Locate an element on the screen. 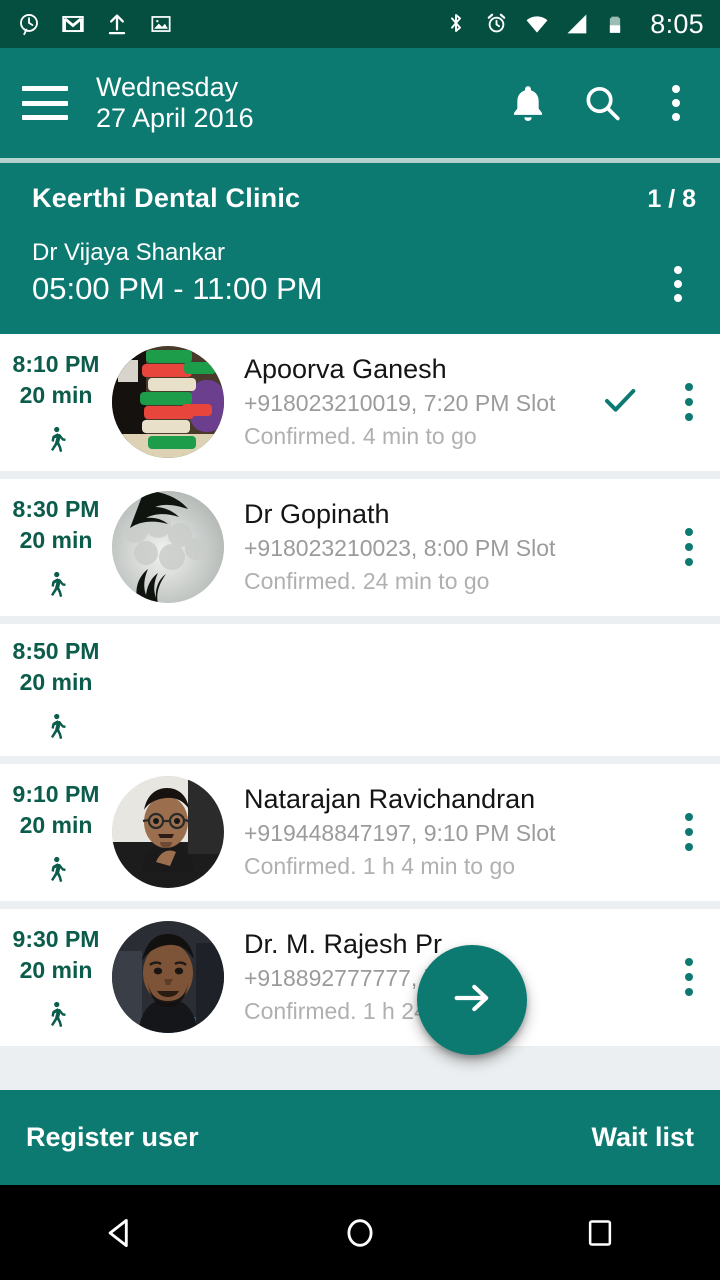 This screenshot has height=1280, width=720. clinic-appointment-count: 1 / 8 is located at coordinates (671, 199).